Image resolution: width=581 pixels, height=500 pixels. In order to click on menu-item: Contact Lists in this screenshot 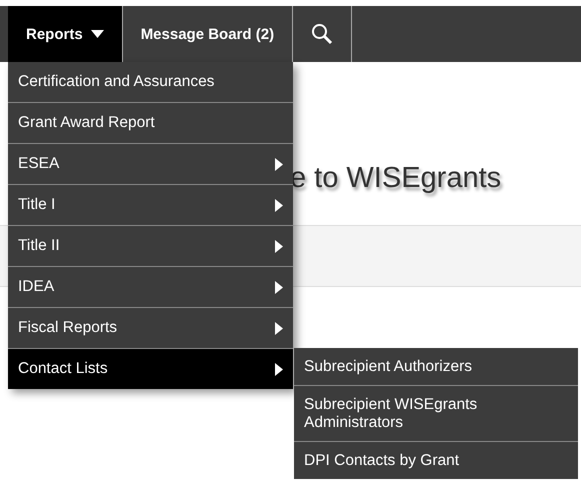, I will do `click(150, 369)`.